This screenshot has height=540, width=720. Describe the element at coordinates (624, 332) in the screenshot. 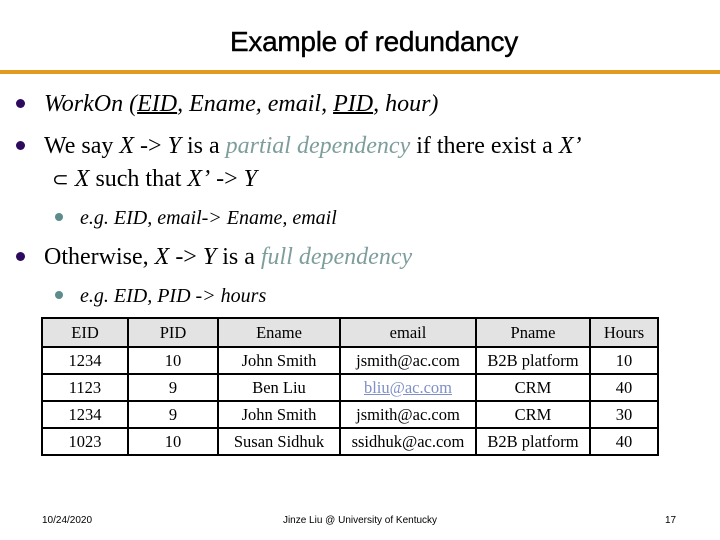

I see `column-header: Hours` at that location.